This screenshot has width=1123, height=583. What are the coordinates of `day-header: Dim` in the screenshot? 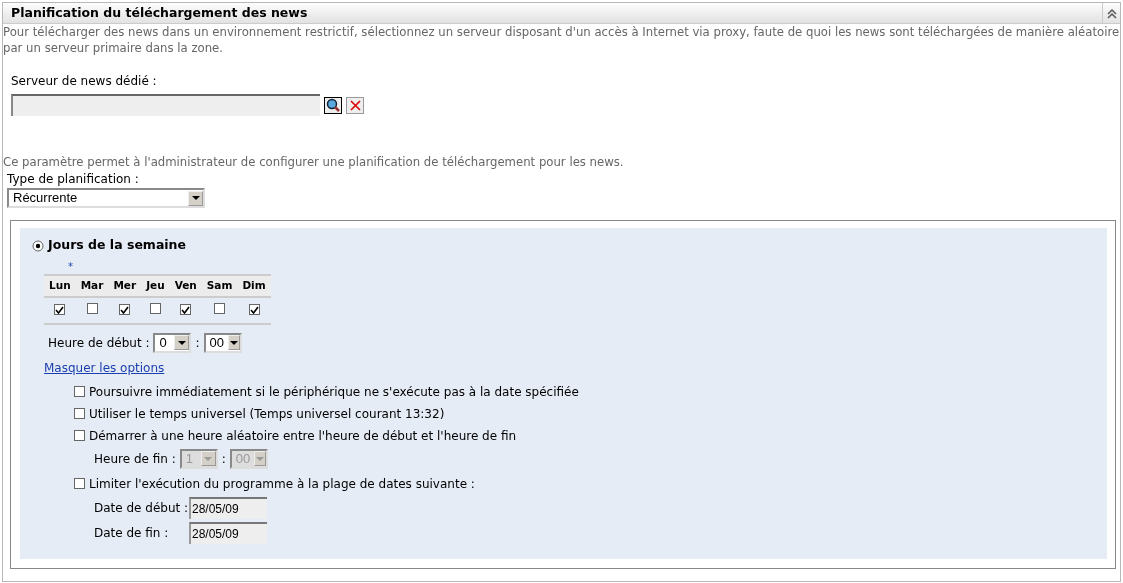 It's located at (254, 285).